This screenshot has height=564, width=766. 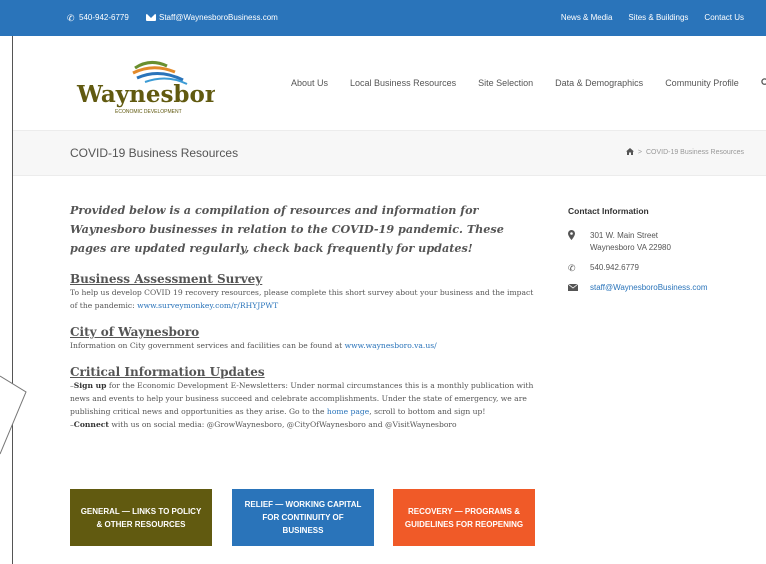 I want to click on mail-icon, so click(x=151, y=17).